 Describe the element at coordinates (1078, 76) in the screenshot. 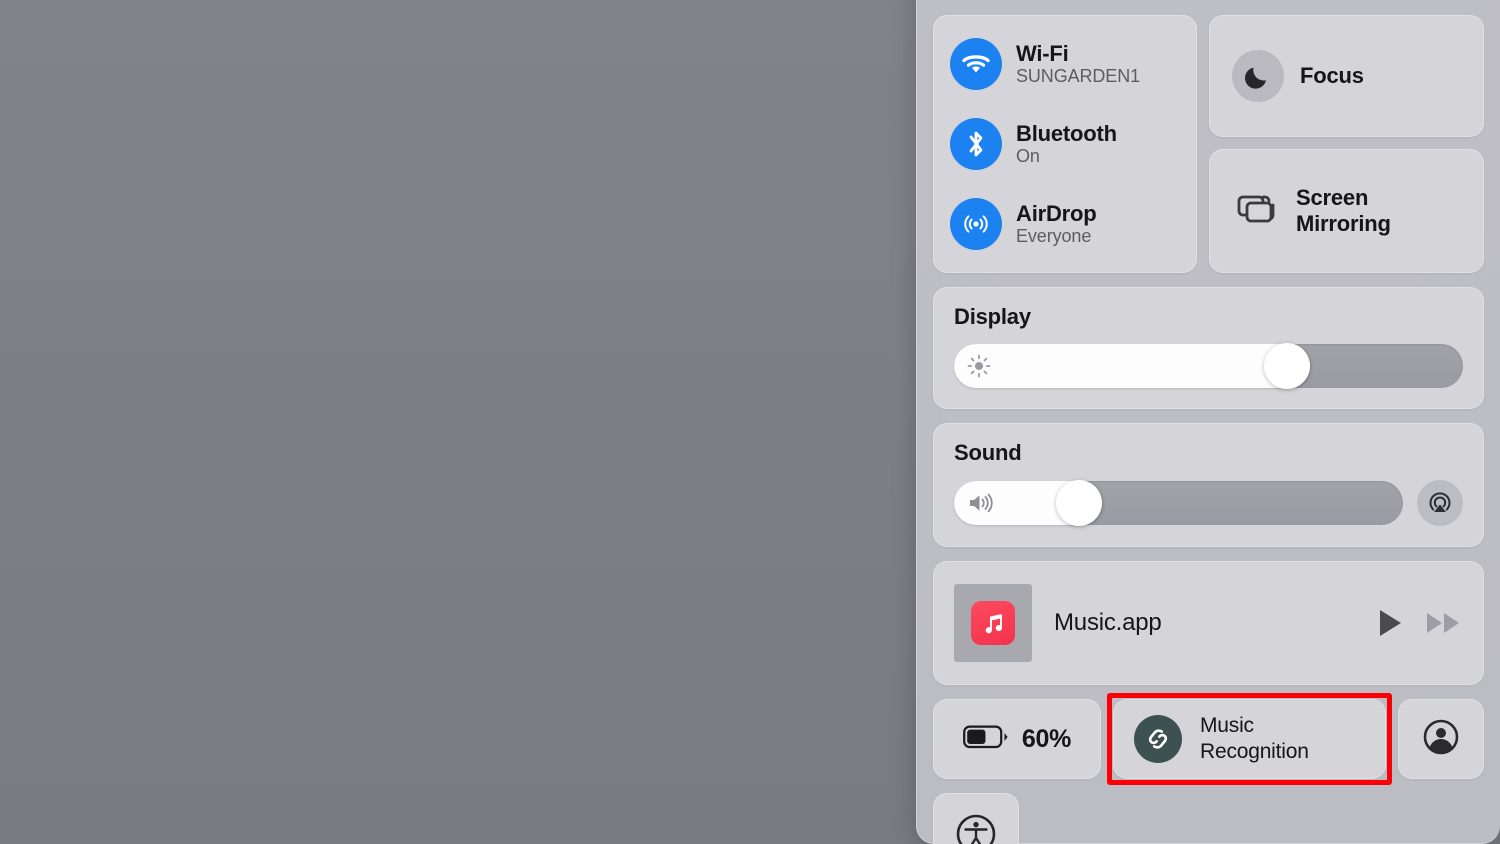

I see `wifi-subtitle: SUNGARDEN1` at that location.